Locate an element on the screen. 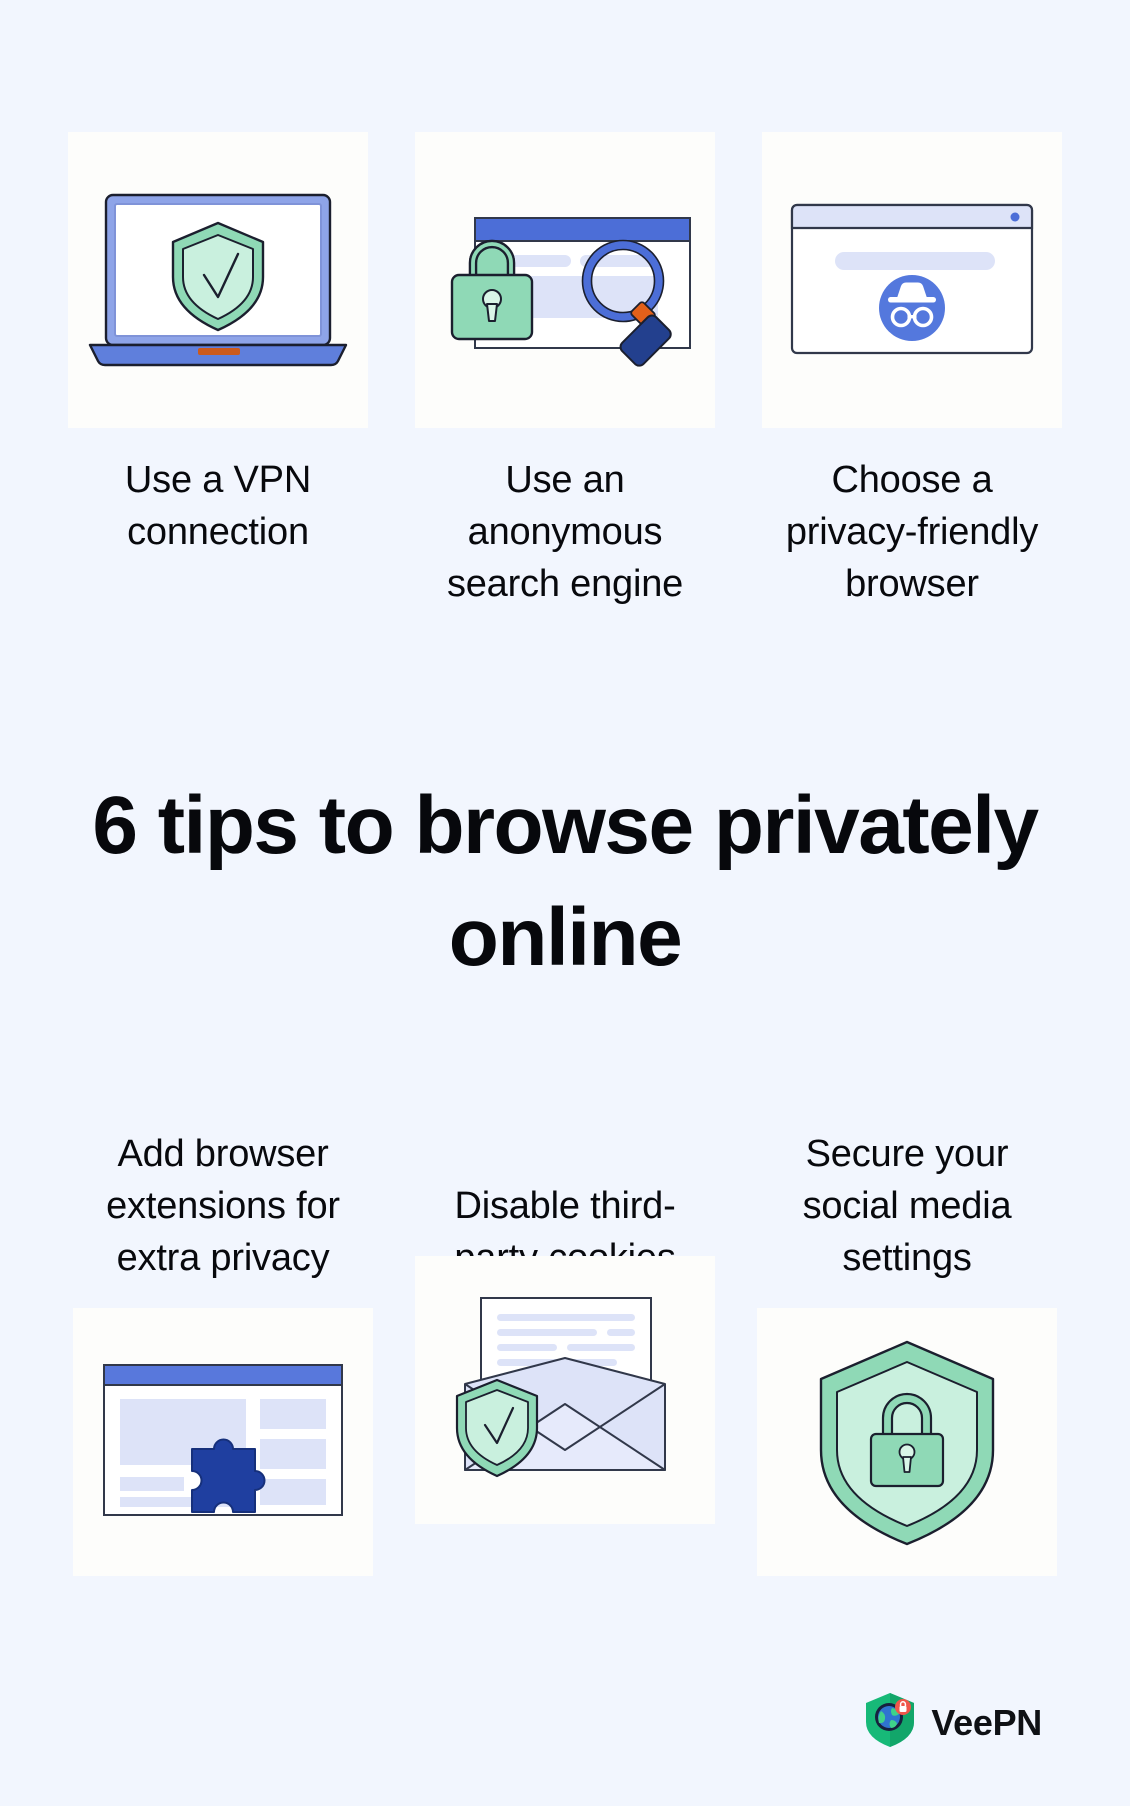 The height and width of the screenshot is (1806, 1130). tip-card-social-media-settings: Secure your social media settings is located at coordinates (907, 1352).